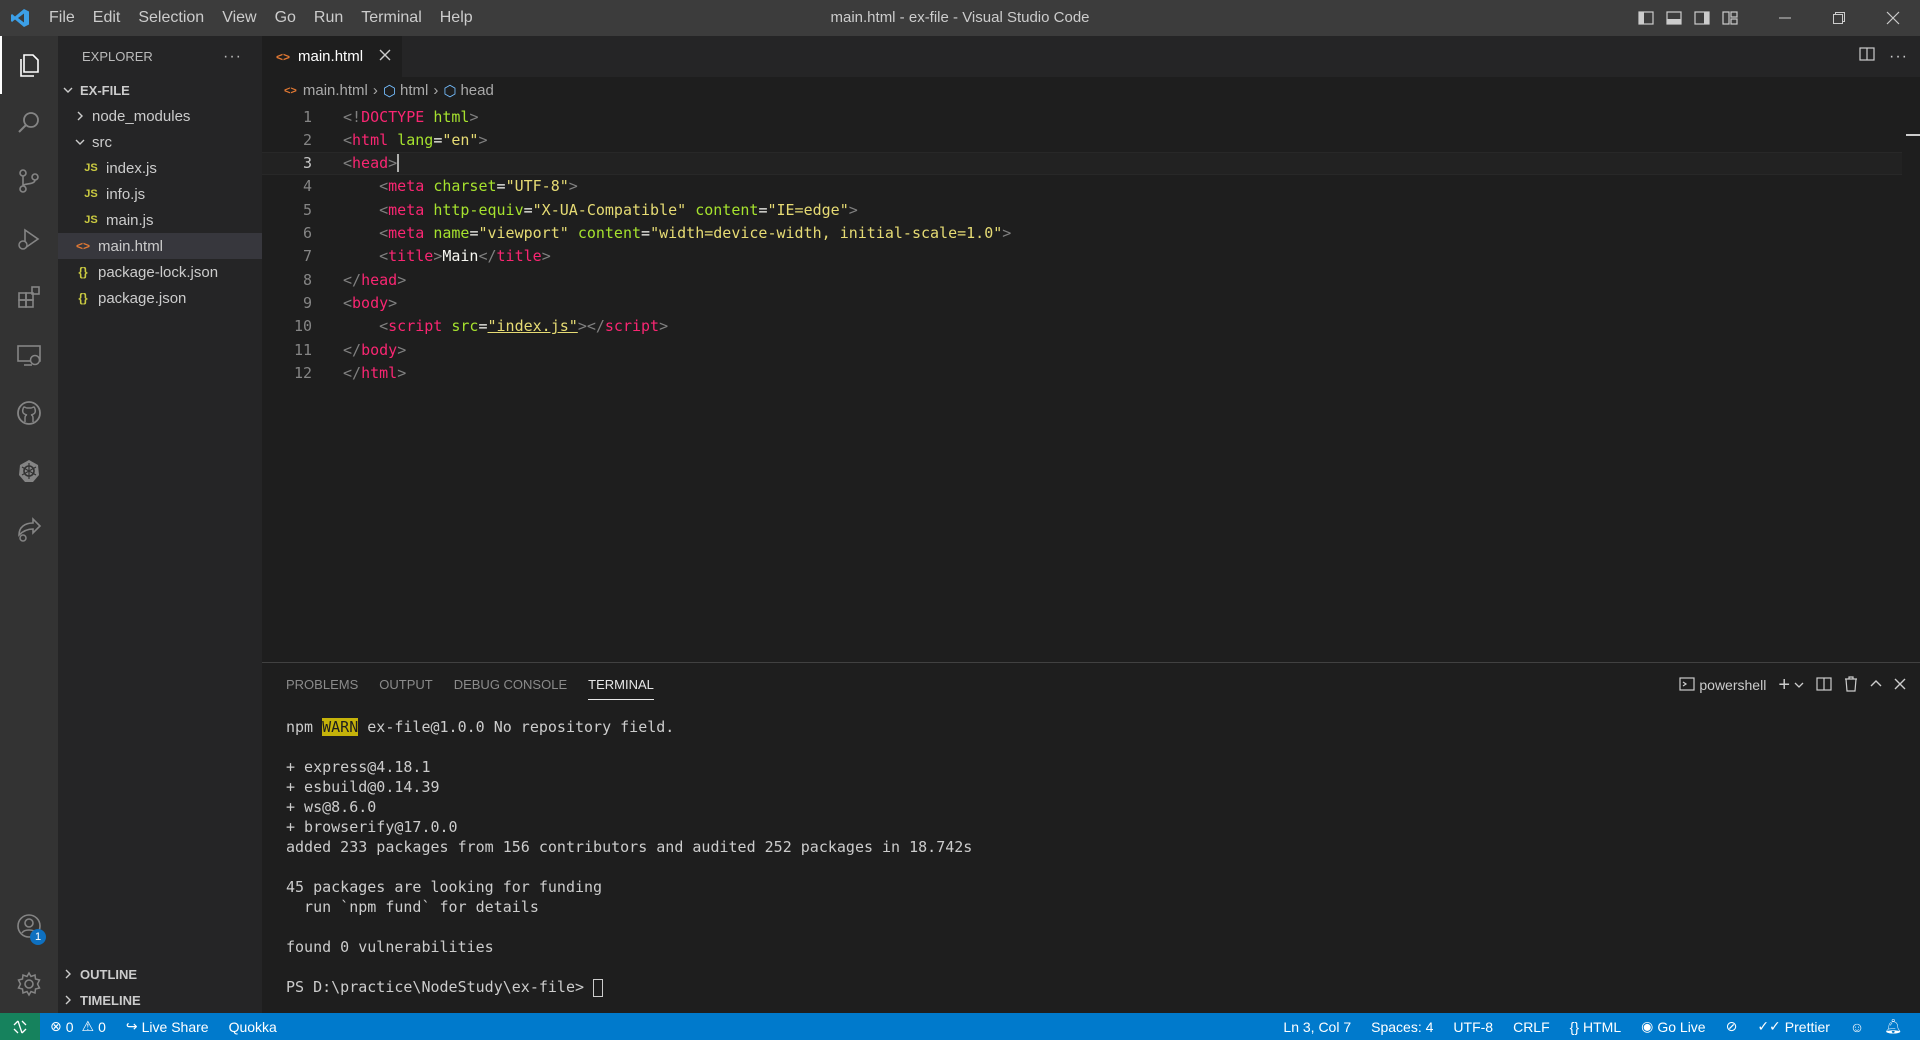 Image resolution: width=1920 pixels, height=1040 pixels. What do you see at coordinates (29, 181) in the screenshot?
I see `source-control-icon` at bounding box center [29, 181].